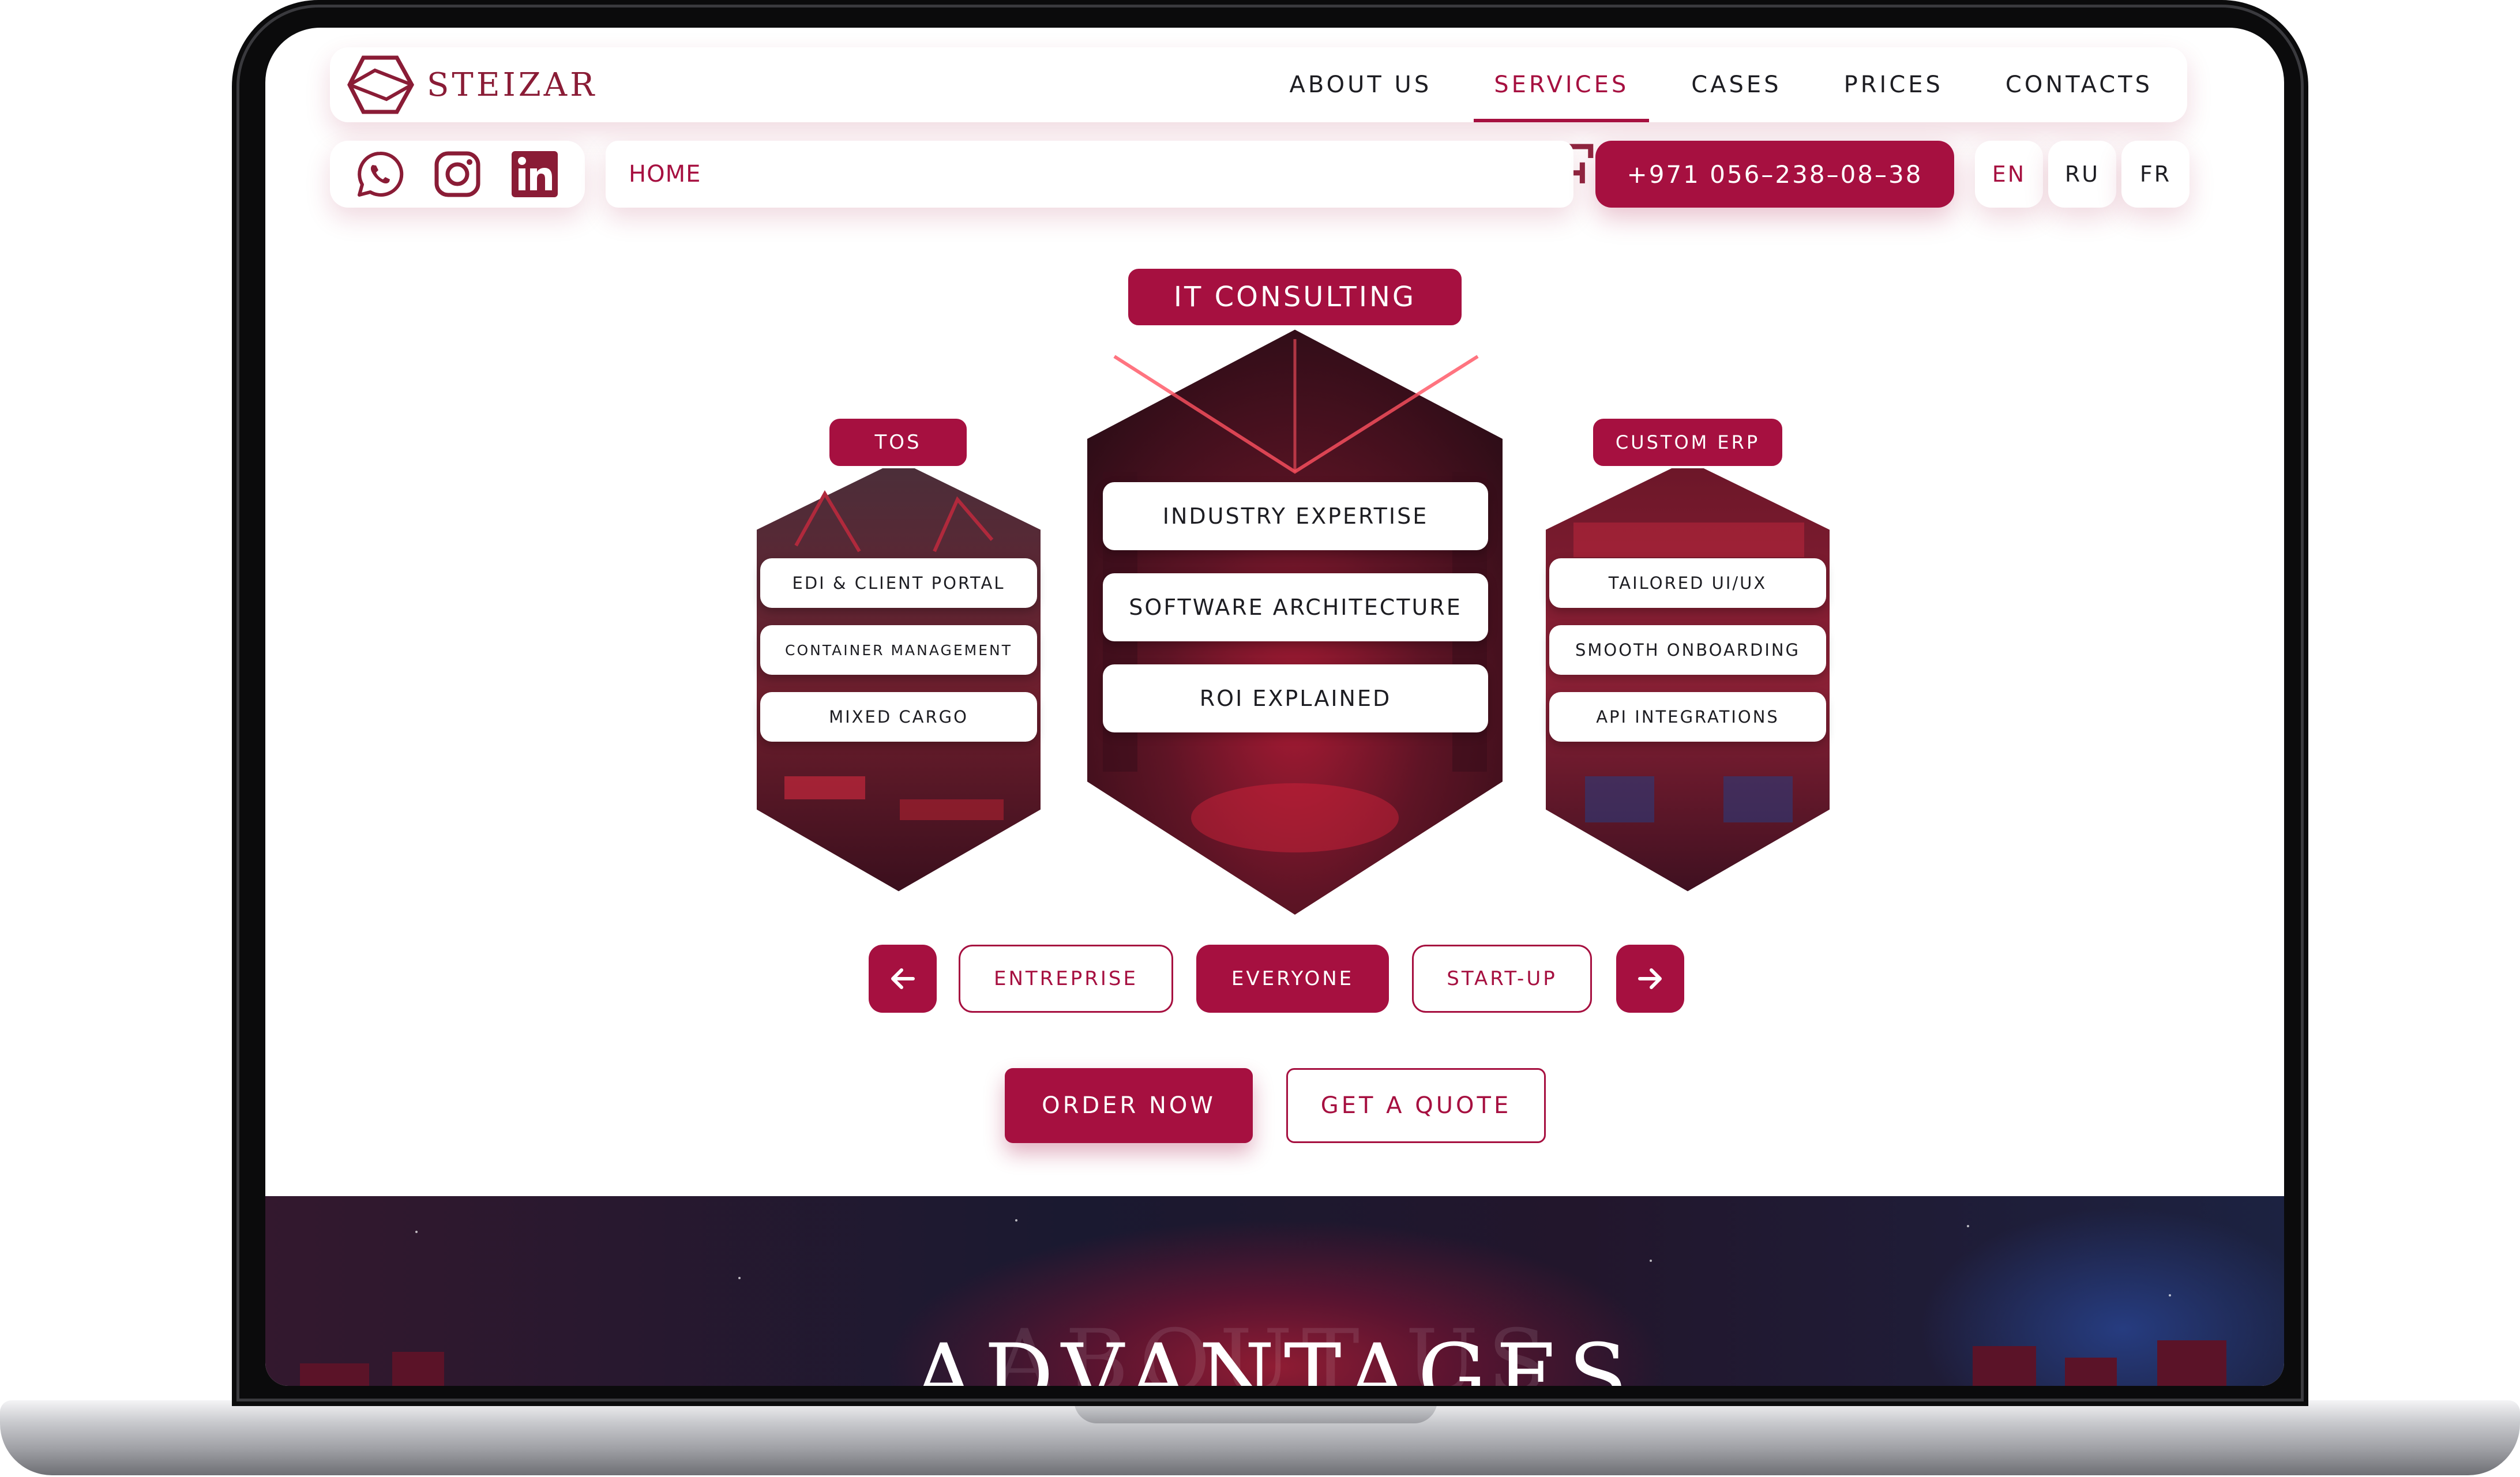  I want to click on get-a-quote-button: GET A QUOTE, so click(1416, 1105).